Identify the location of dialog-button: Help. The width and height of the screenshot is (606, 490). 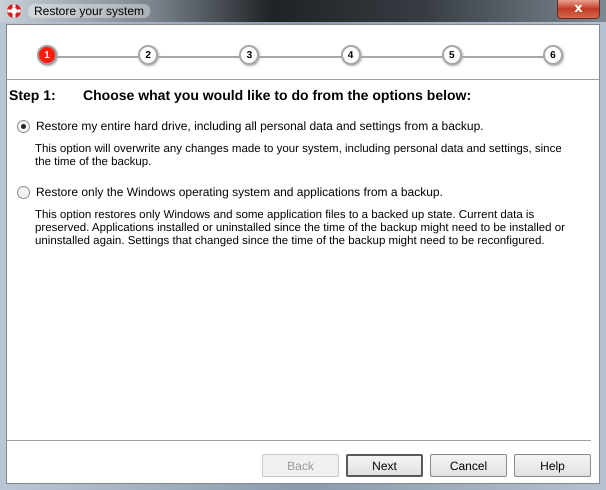
(552, 465).